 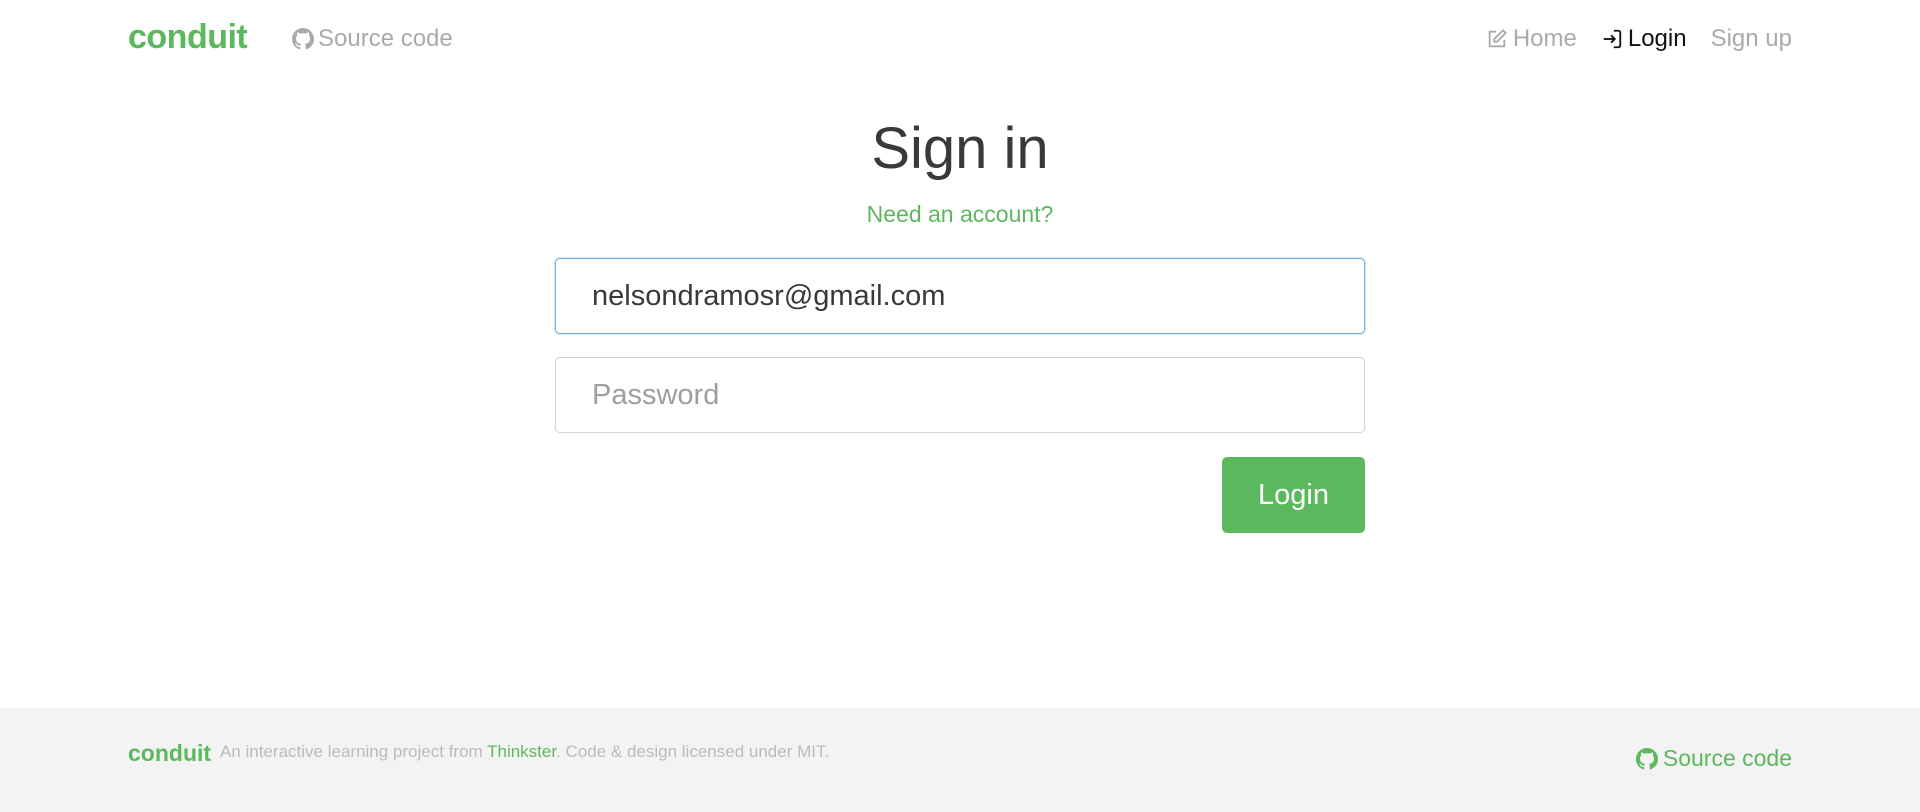 I want to click on nav-login-label: Login, so click(x=1657, y=38).